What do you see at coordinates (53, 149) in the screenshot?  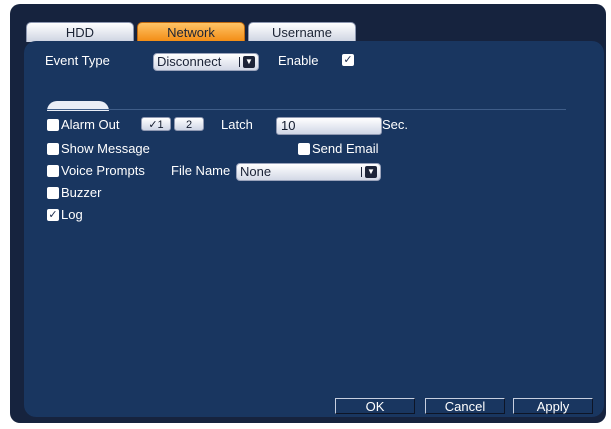 I see `show-message-checkbox` at bounding box center [53, 149].